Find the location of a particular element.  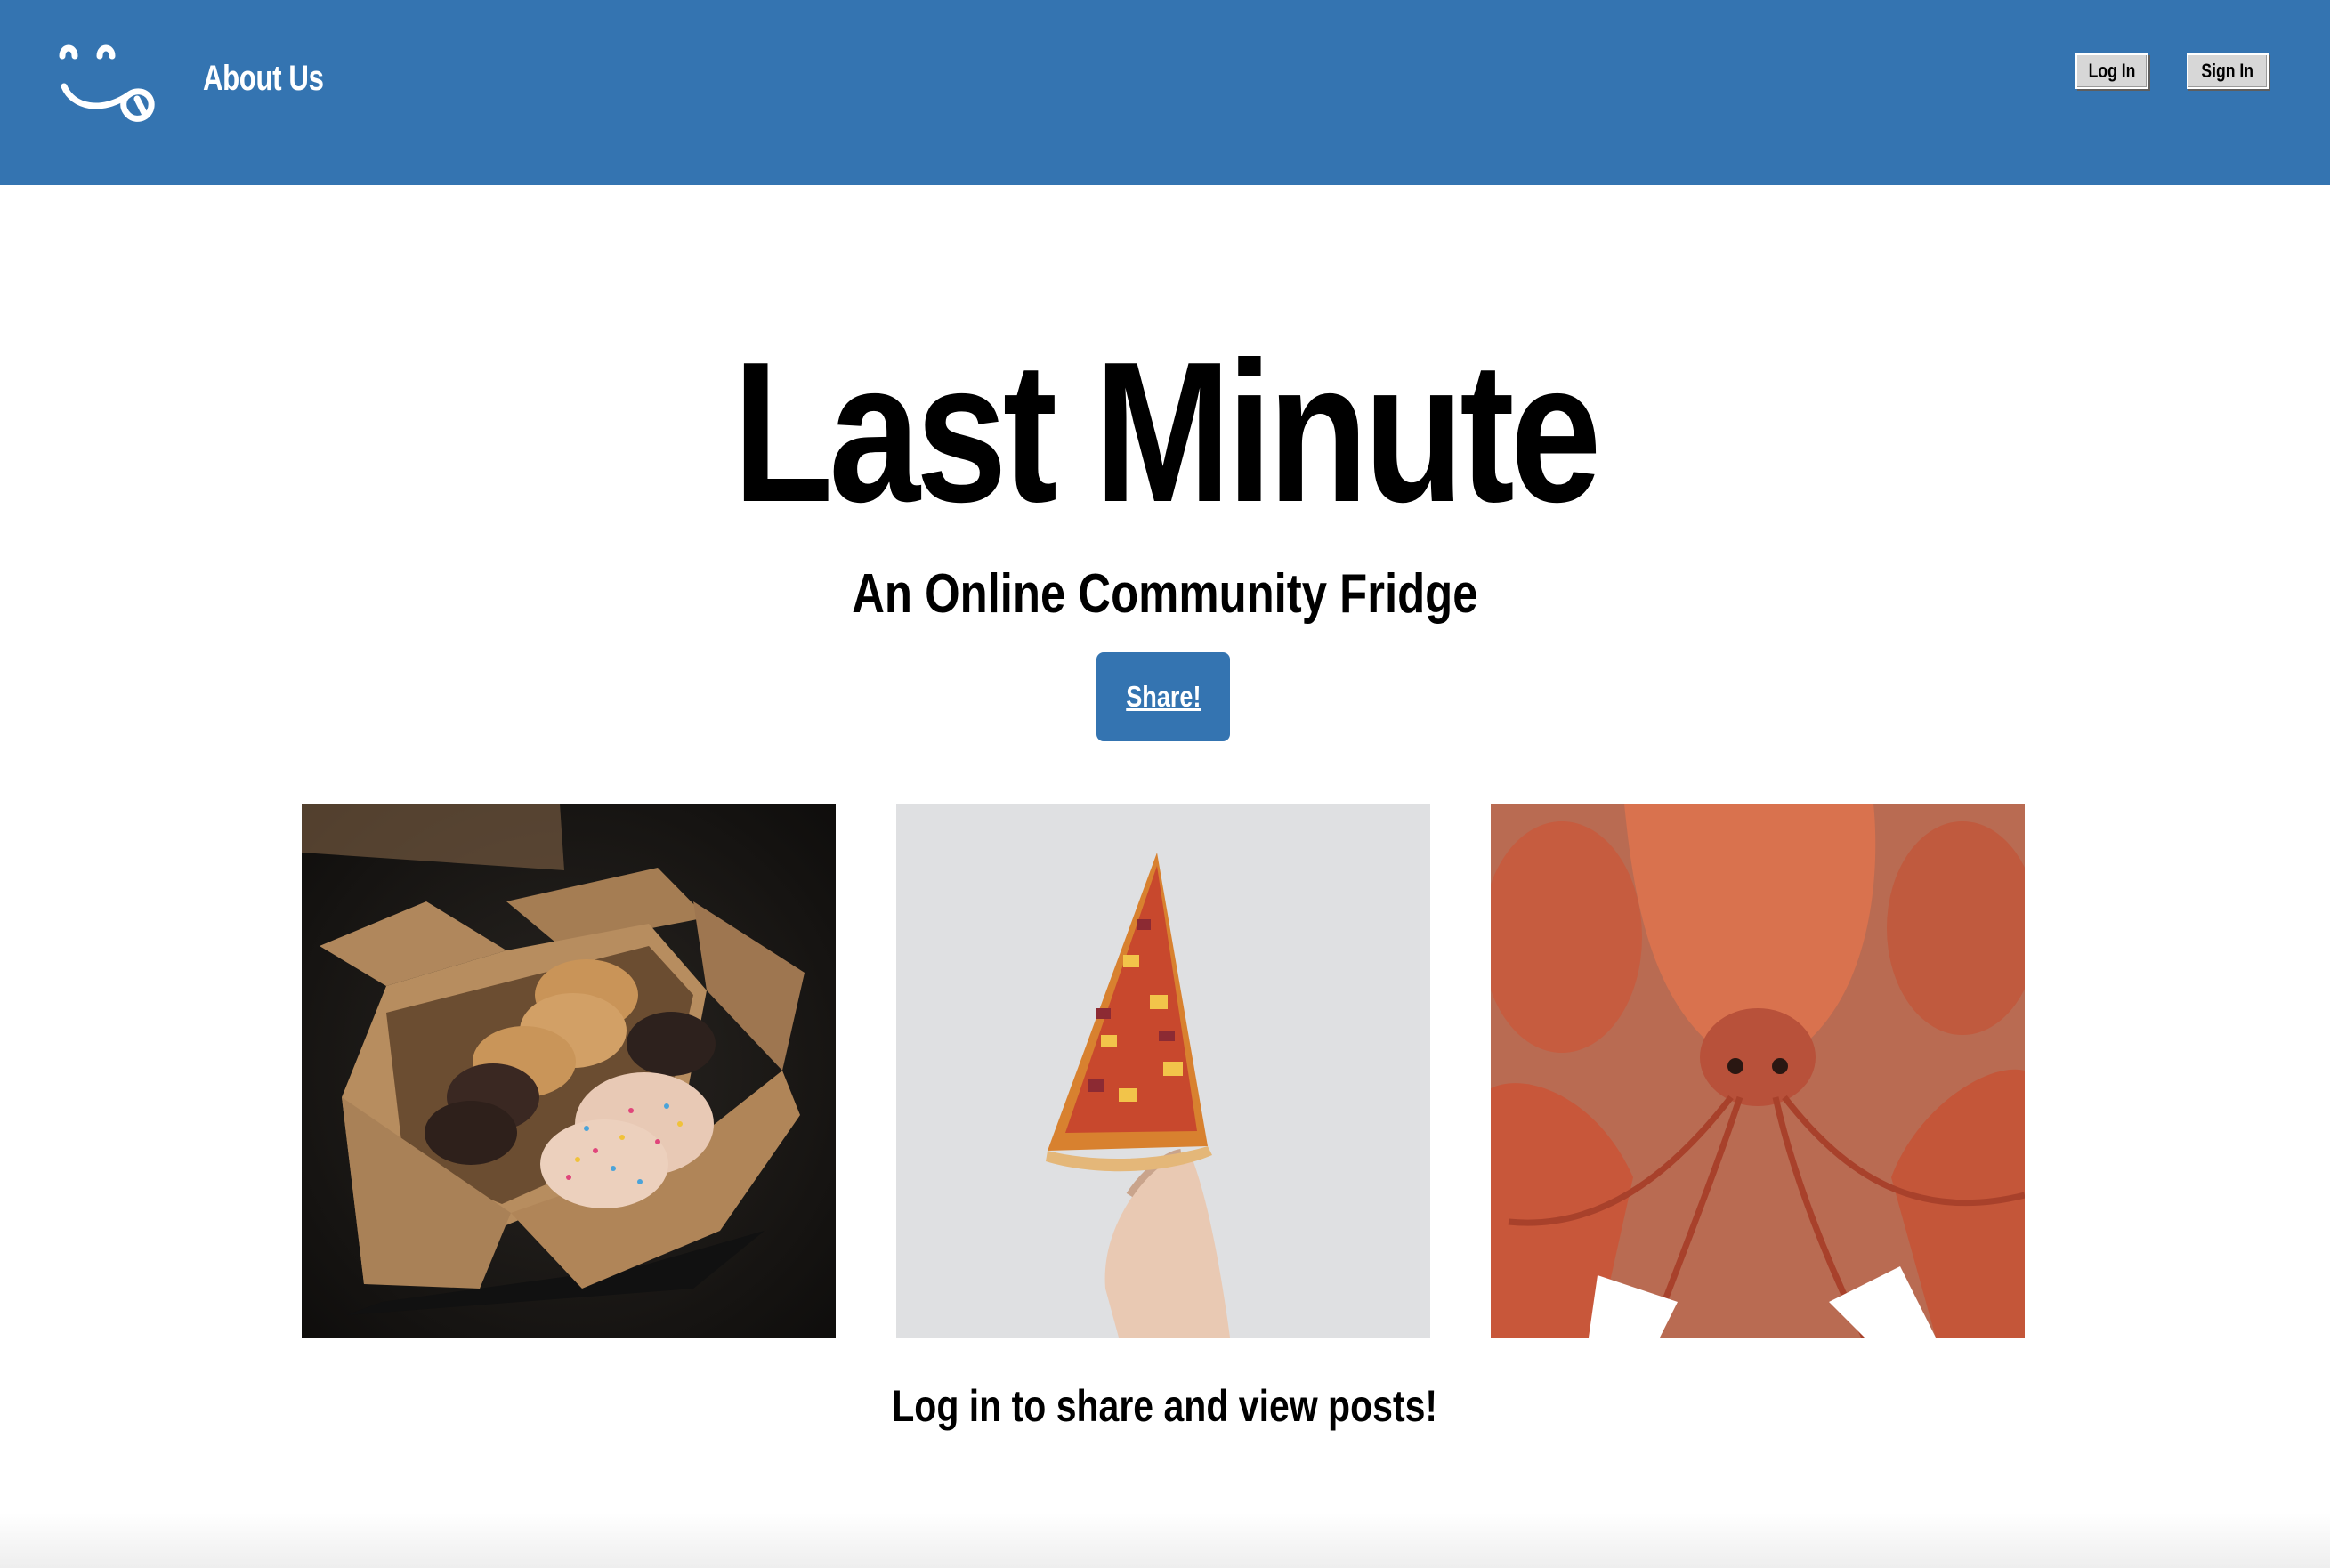

page-title-text: Last Minute is located at coordinates (1167, 431).